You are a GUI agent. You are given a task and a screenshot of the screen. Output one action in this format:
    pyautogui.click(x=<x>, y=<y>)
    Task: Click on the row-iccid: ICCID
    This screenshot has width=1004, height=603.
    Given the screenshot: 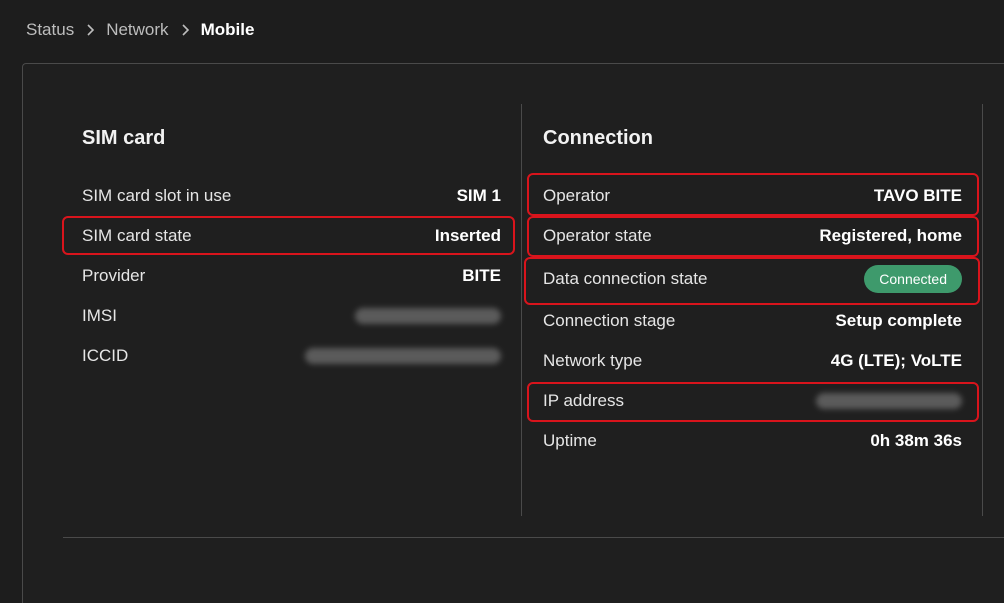 What is the action you would take?
    pyautogui.click(x=291, y=356)
    